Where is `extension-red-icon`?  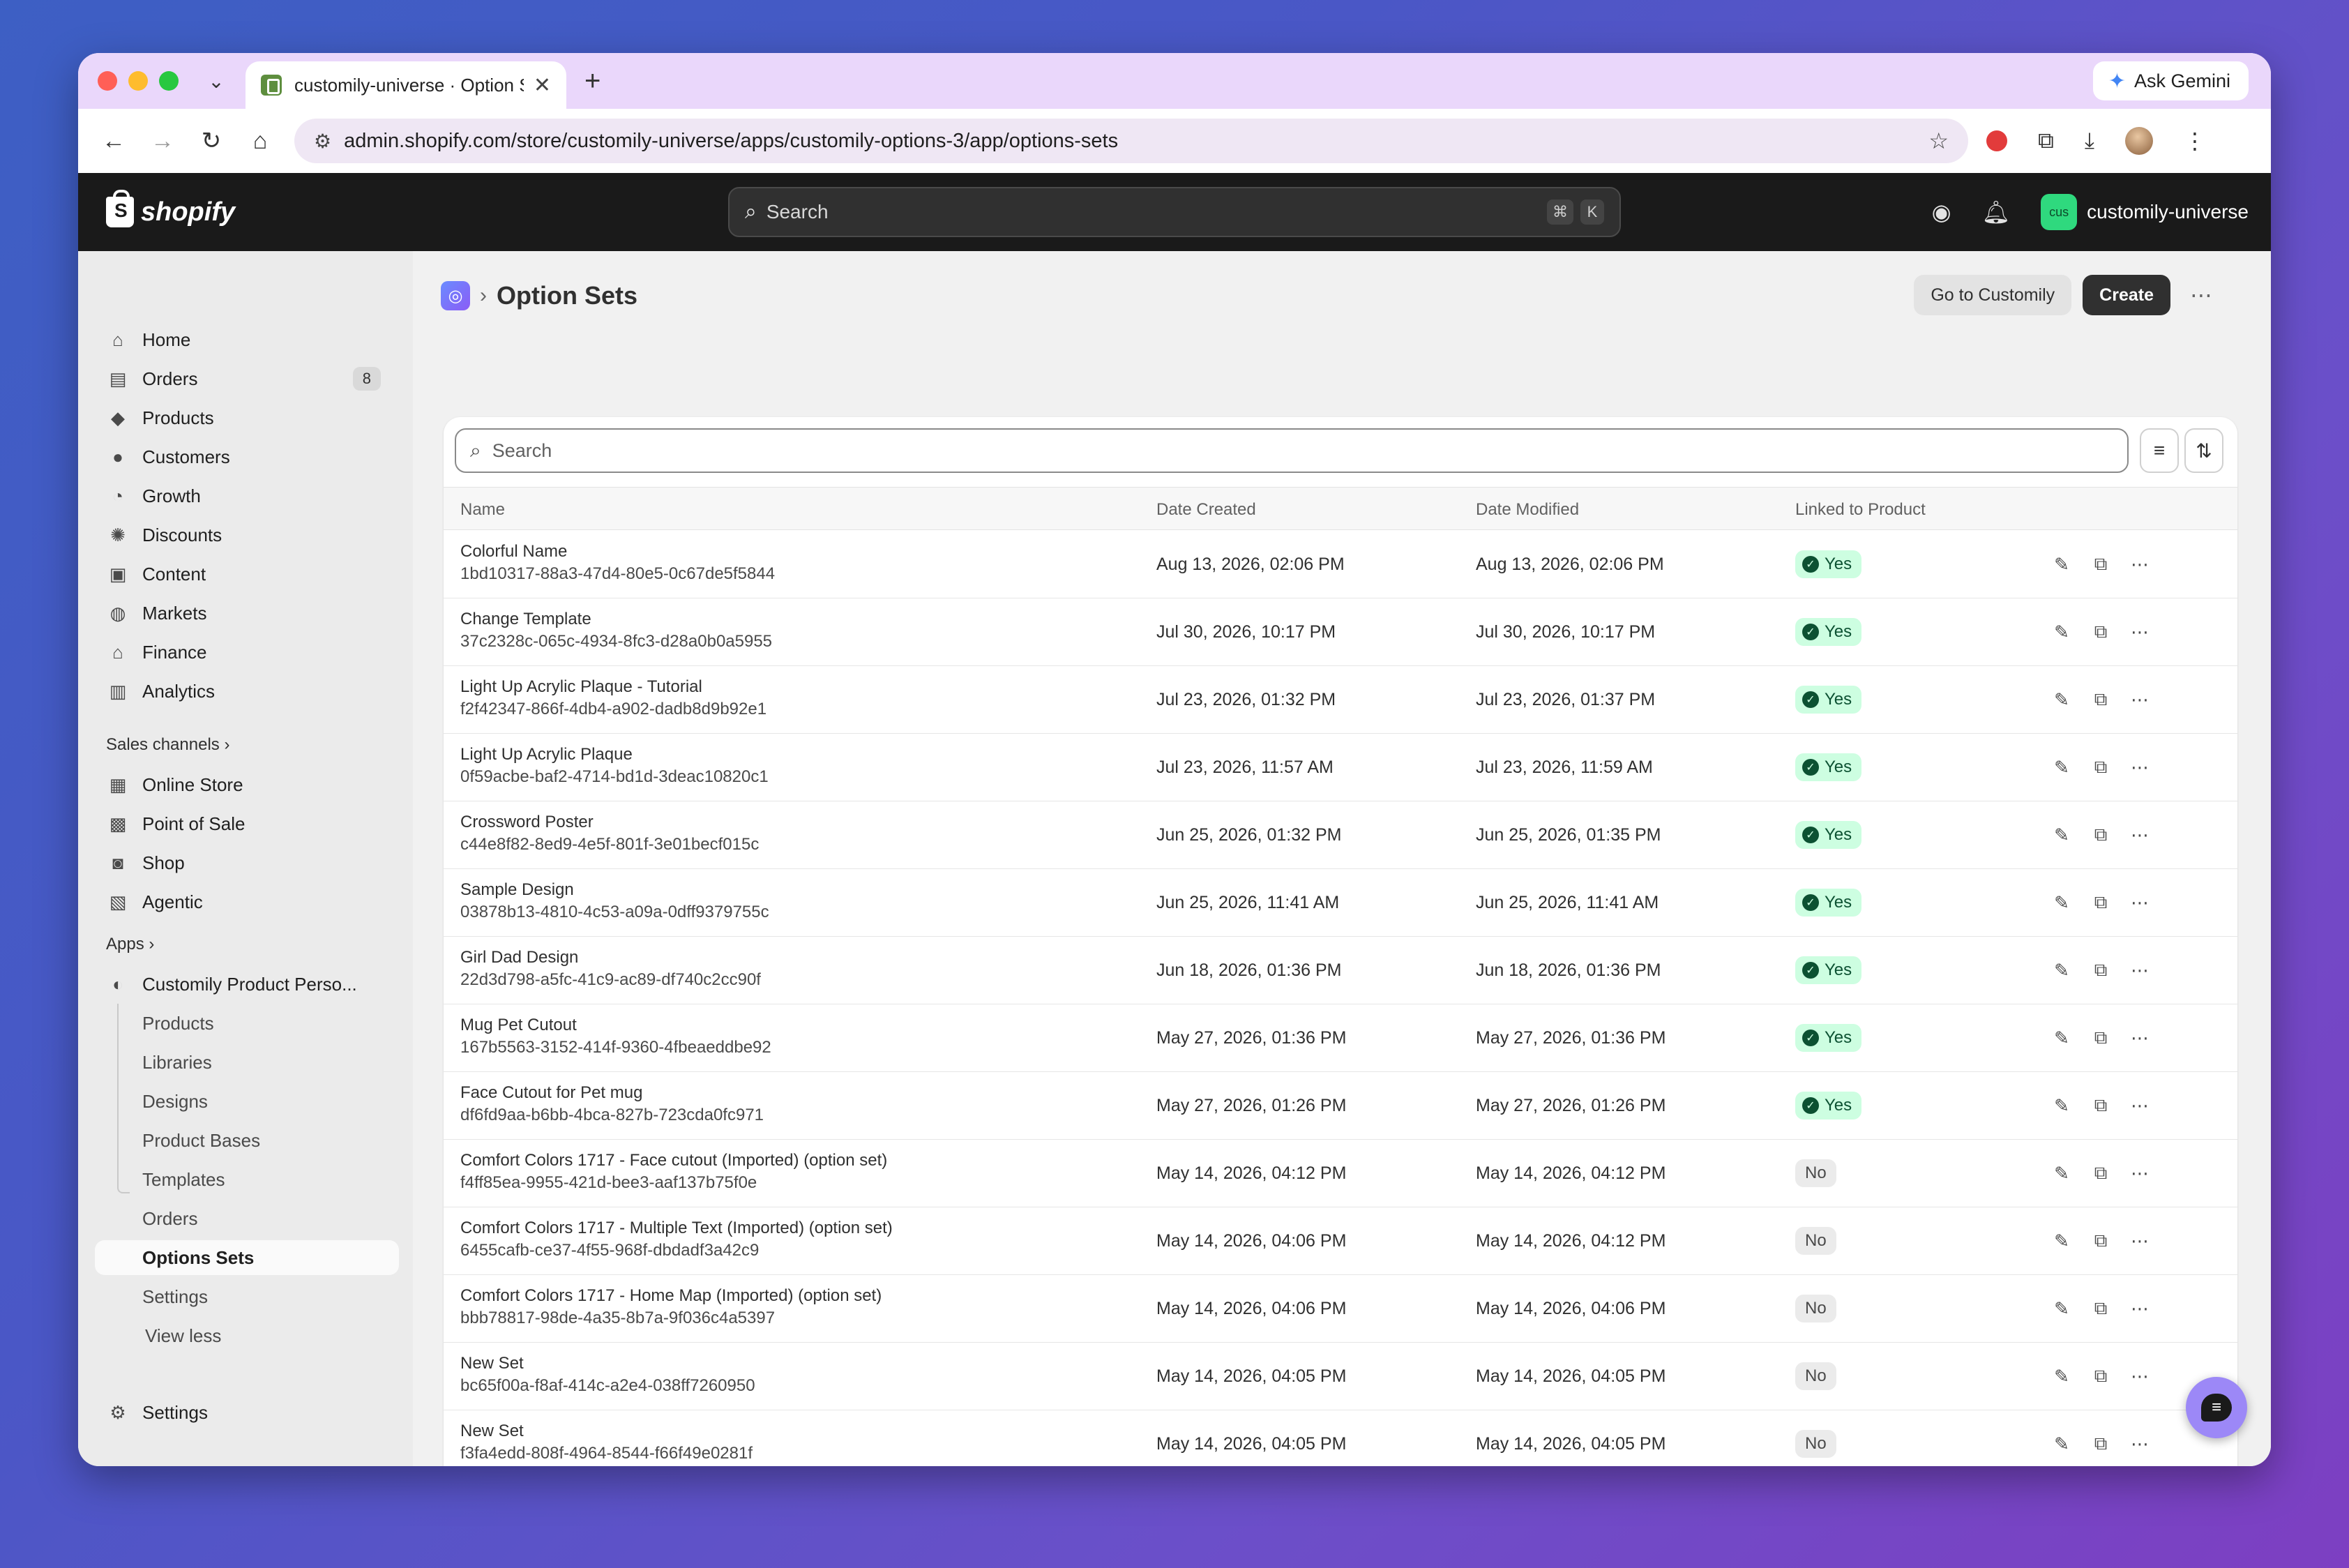 extension-red-icon is located at coordinates (1996, 140).